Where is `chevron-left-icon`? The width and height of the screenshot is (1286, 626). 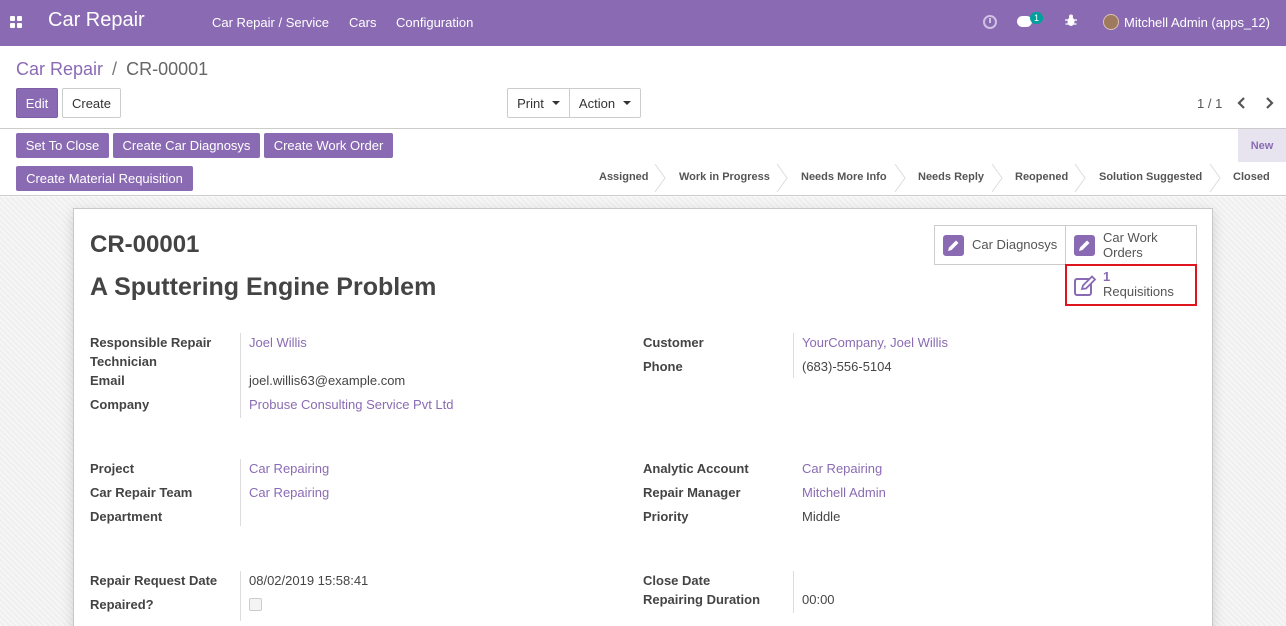 chevron-left-icon is located at coordinates (1241, 105).